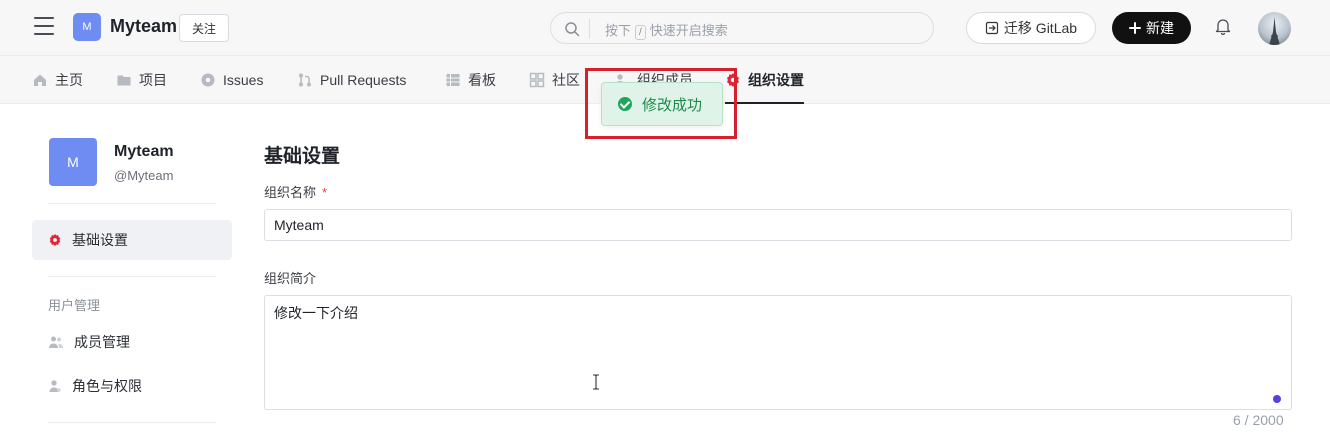 The image size is (1330, 440). What do you see at coordinates (572, 29) in the screenshot?
I see `search-icon` at bounding box center [572, 29].